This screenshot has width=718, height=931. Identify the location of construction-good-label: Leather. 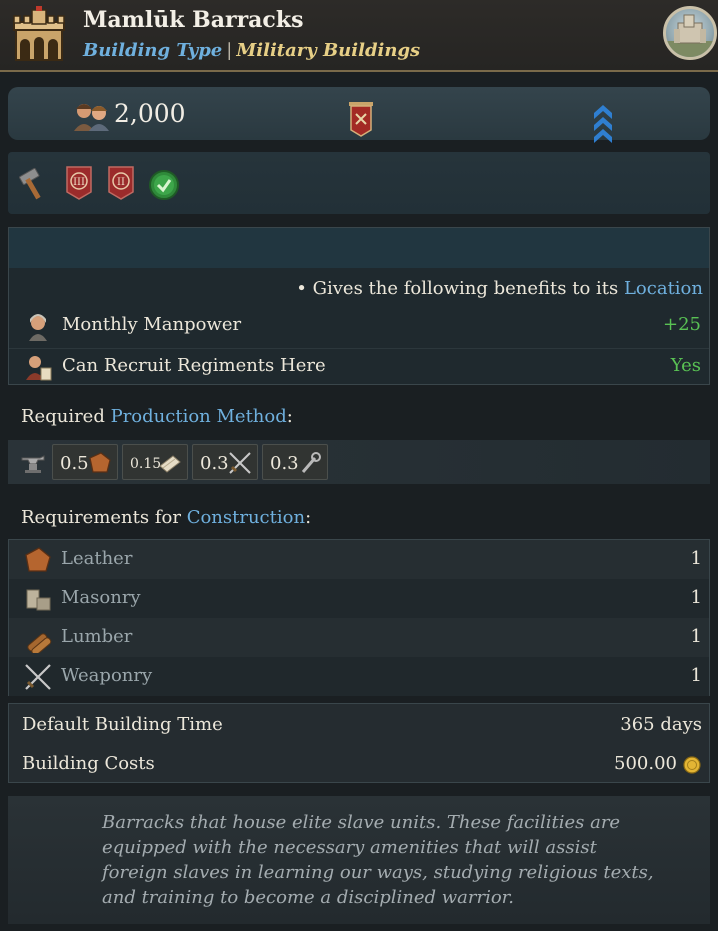
(97, 558).